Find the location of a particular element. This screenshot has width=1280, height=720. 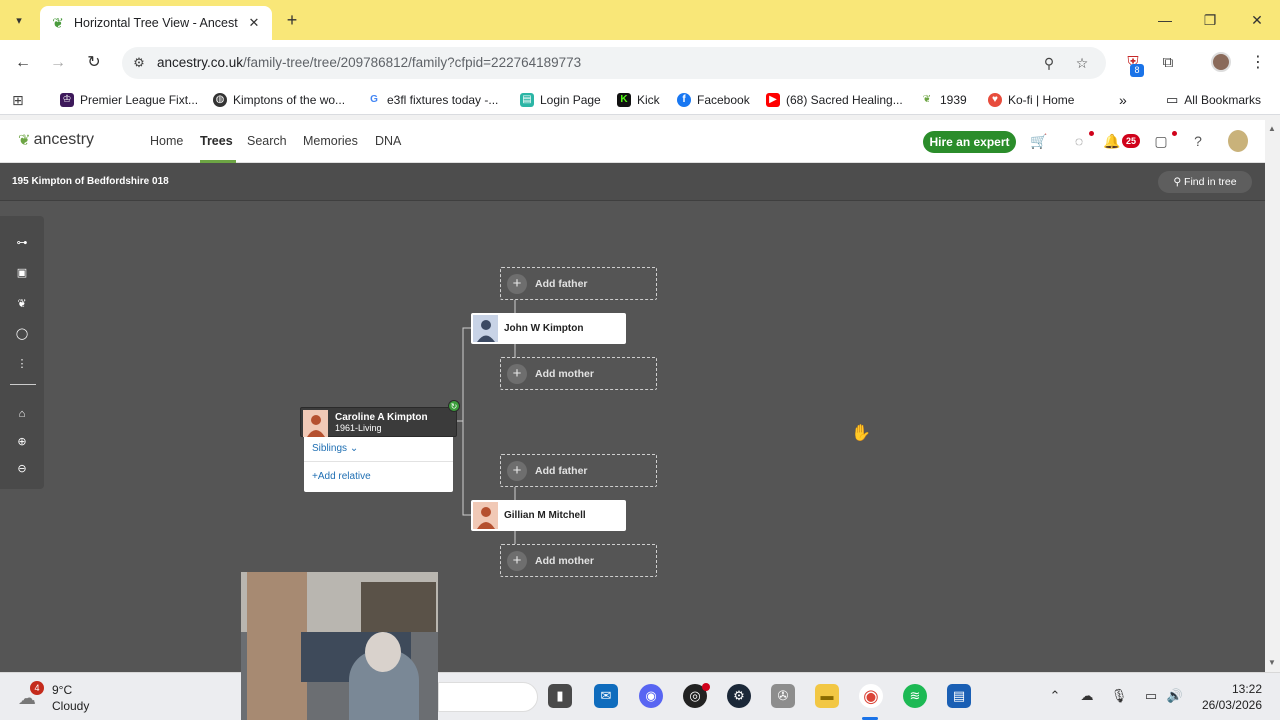

discord-icon: ◉ is located at coordinates (651, 696).